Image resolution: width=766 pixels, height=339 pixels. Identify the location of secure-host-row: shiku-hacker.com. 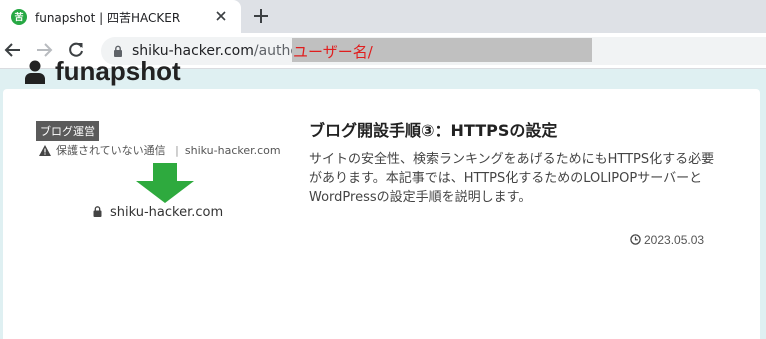
(158, 212).